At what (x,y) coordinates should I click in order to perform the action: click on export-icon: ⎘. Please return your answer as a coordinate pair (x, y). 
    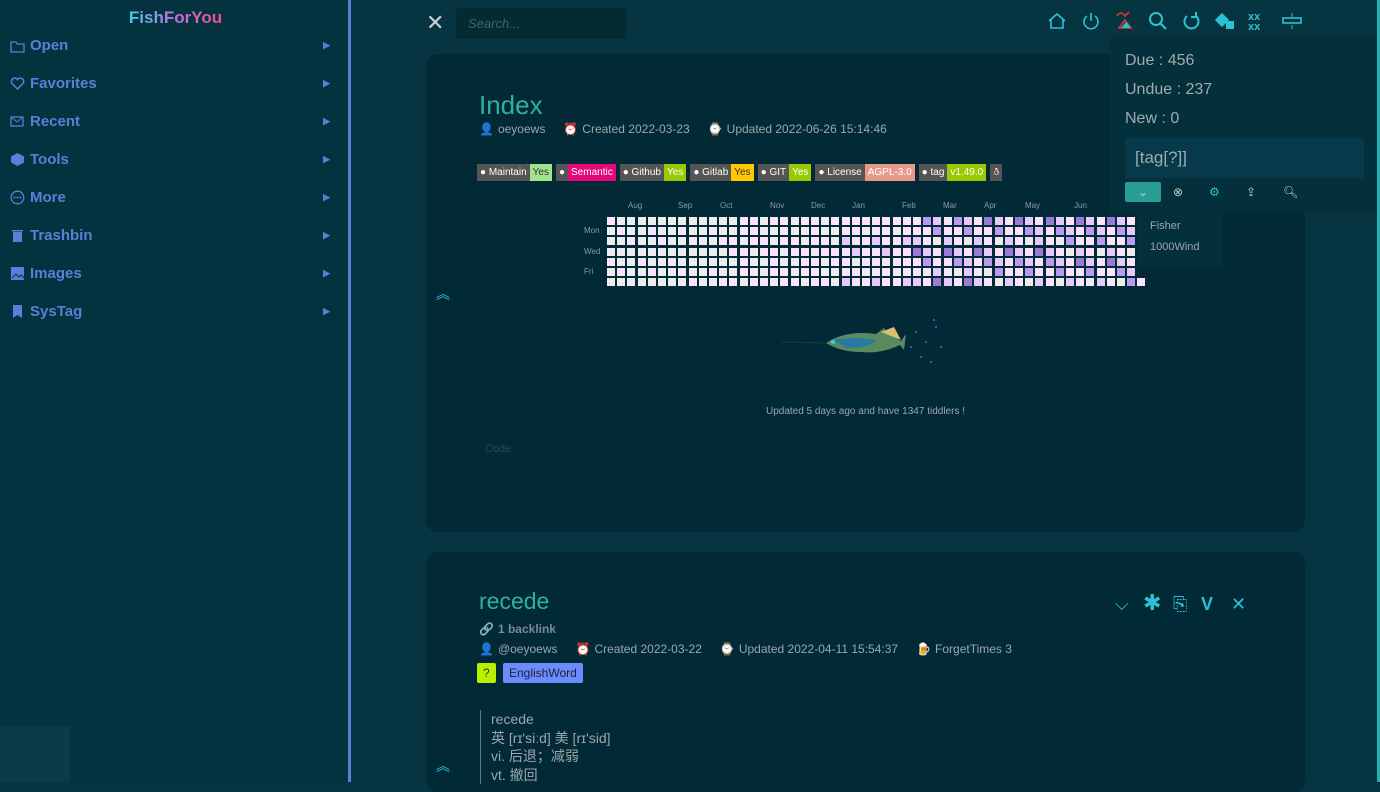
    Looking at the image, I should click on (1180, 604).